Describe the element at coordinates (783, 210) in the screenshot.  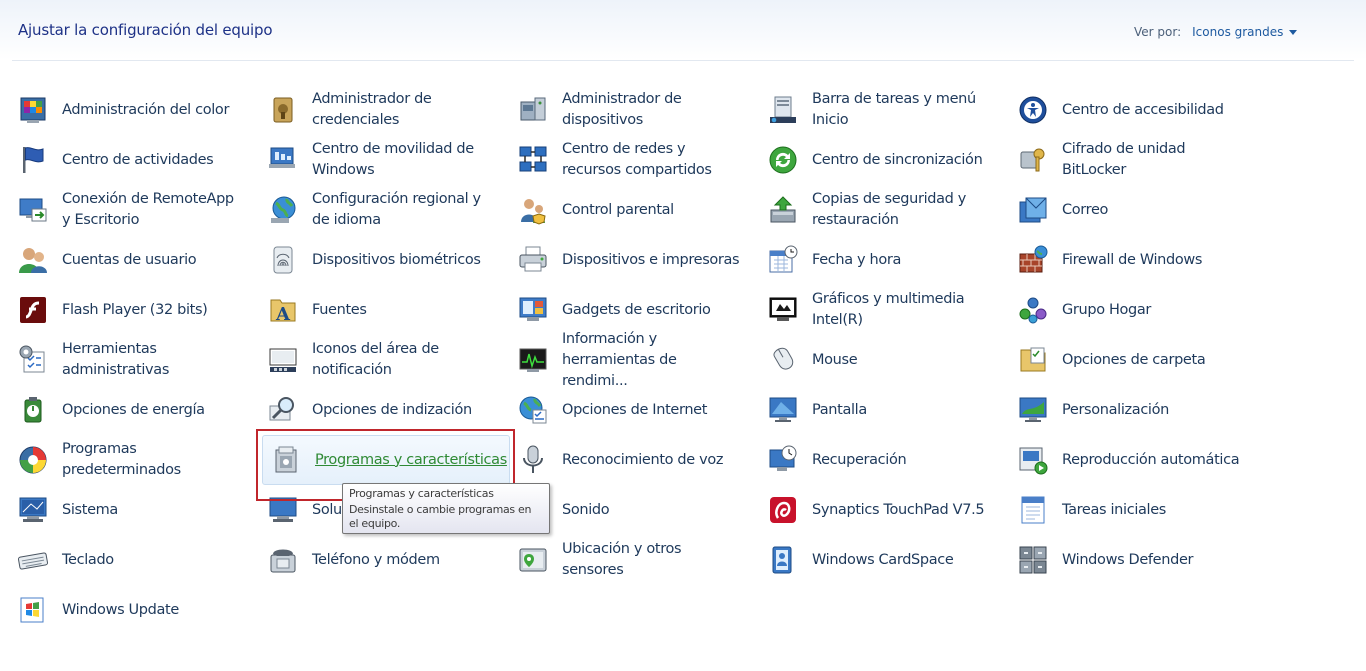
I see `backup-restore-icon` at that location.